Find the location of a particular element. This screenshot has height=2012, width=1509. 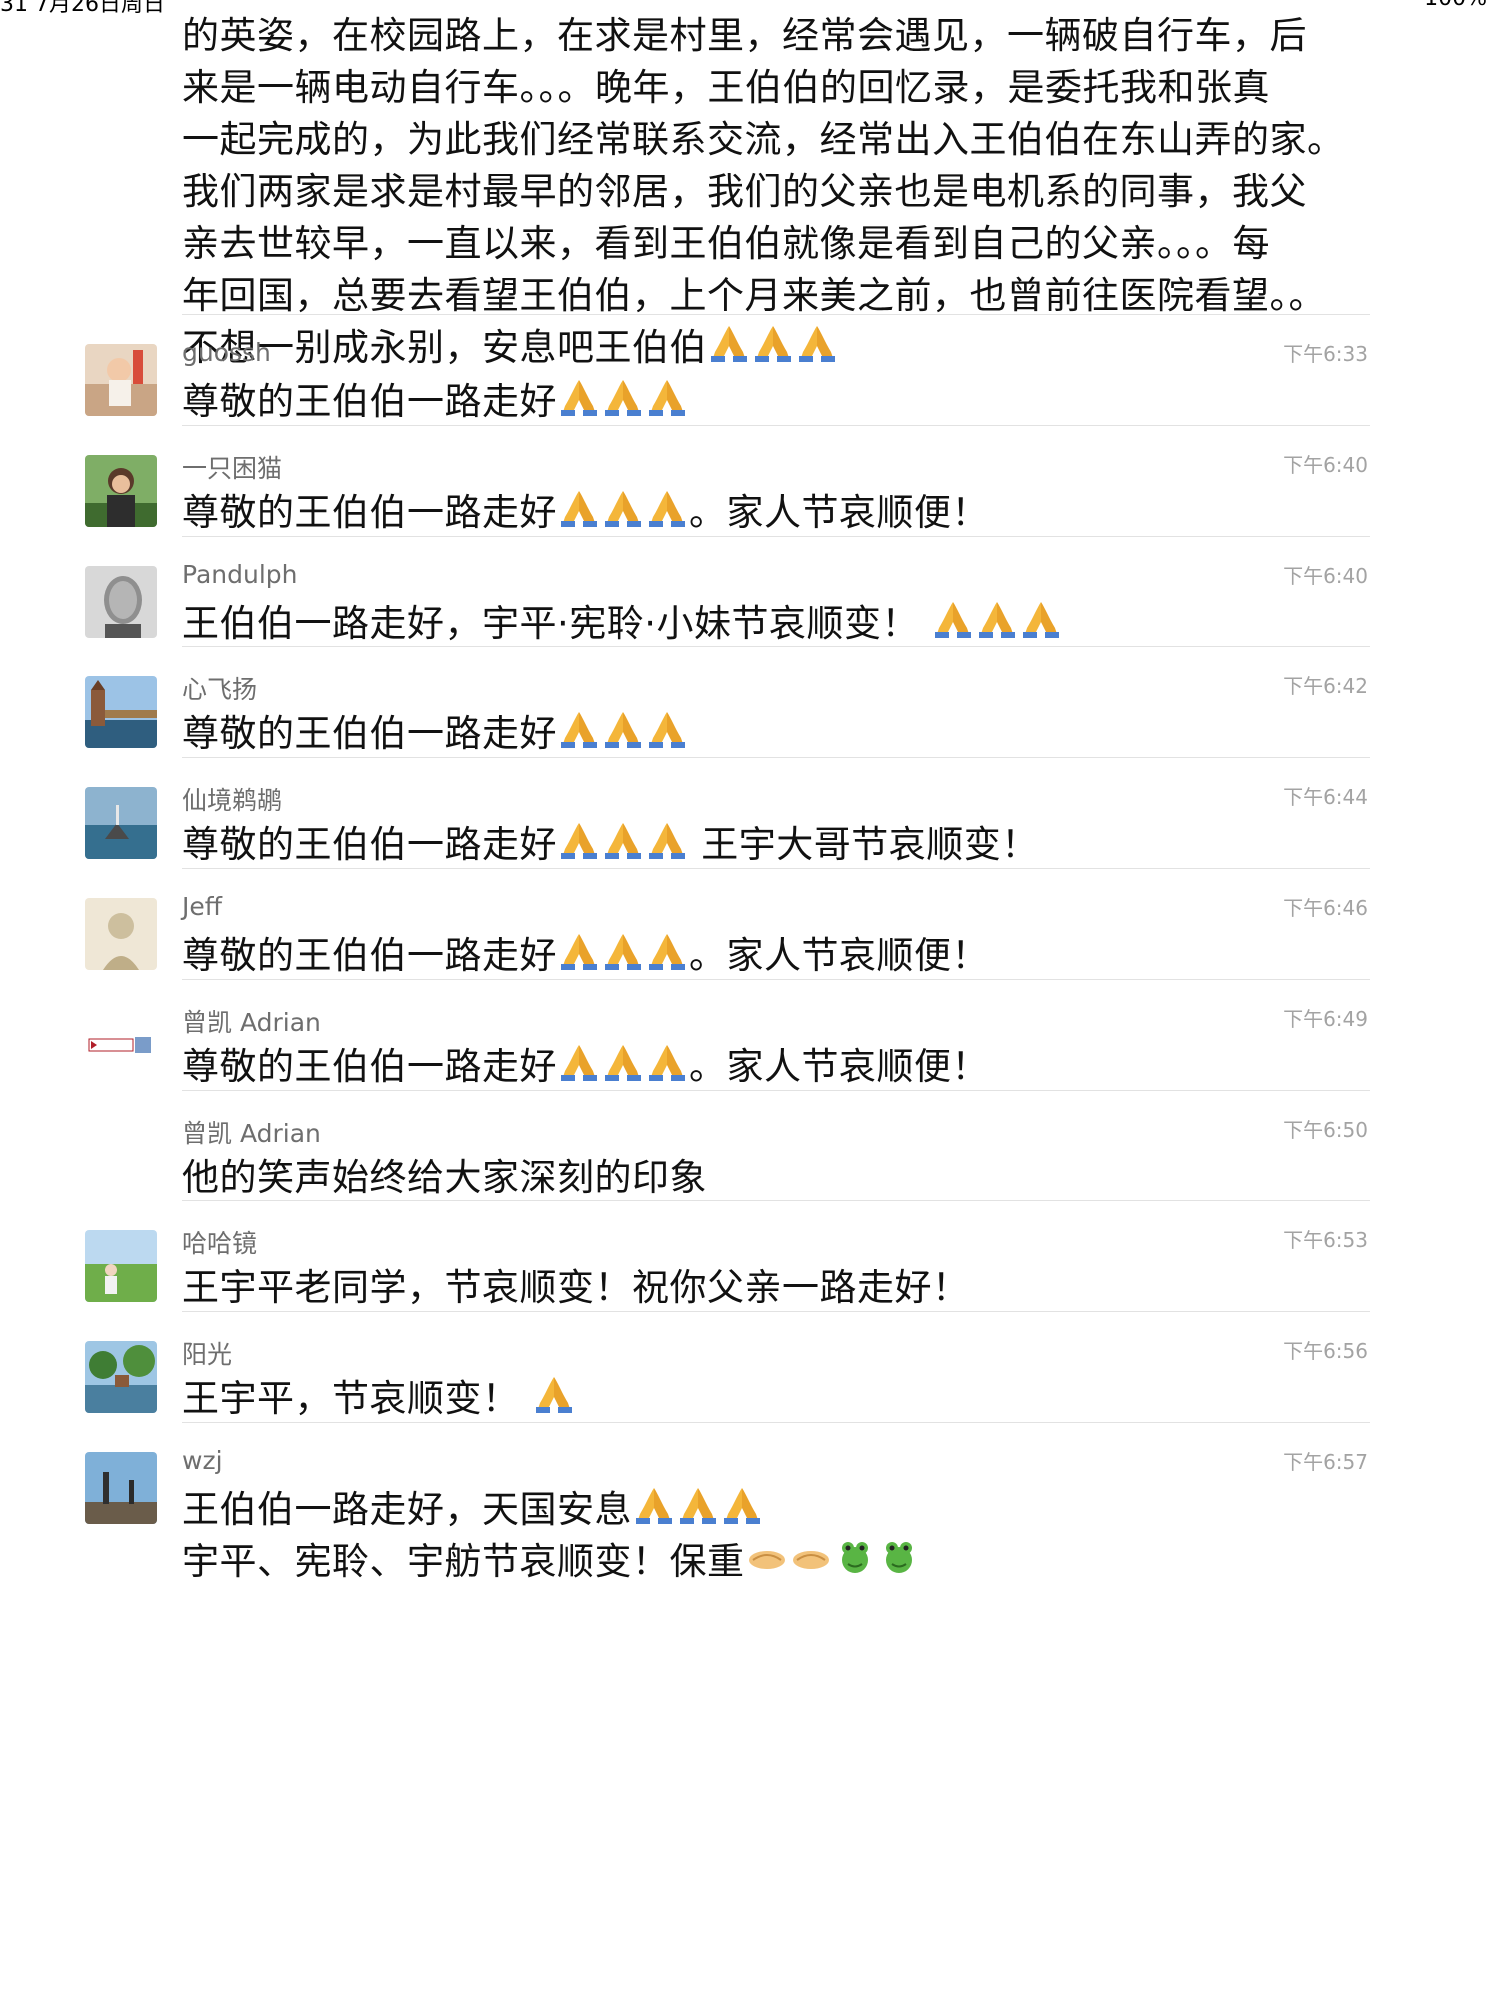

photo-meadow-avatar is located at coordinates (121, 1266).